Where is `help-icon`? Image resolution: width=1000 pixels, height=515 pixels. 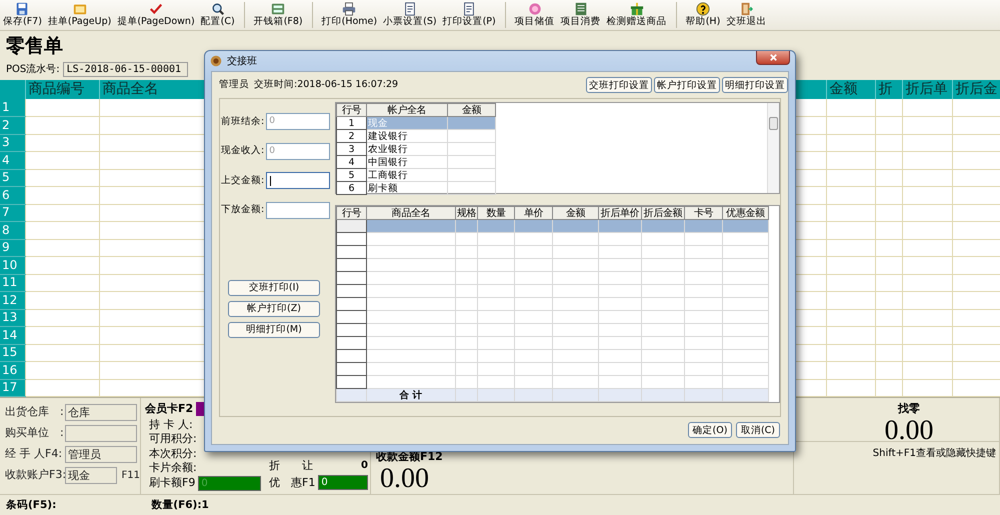
help-icon is located at coordinates (703, 9).